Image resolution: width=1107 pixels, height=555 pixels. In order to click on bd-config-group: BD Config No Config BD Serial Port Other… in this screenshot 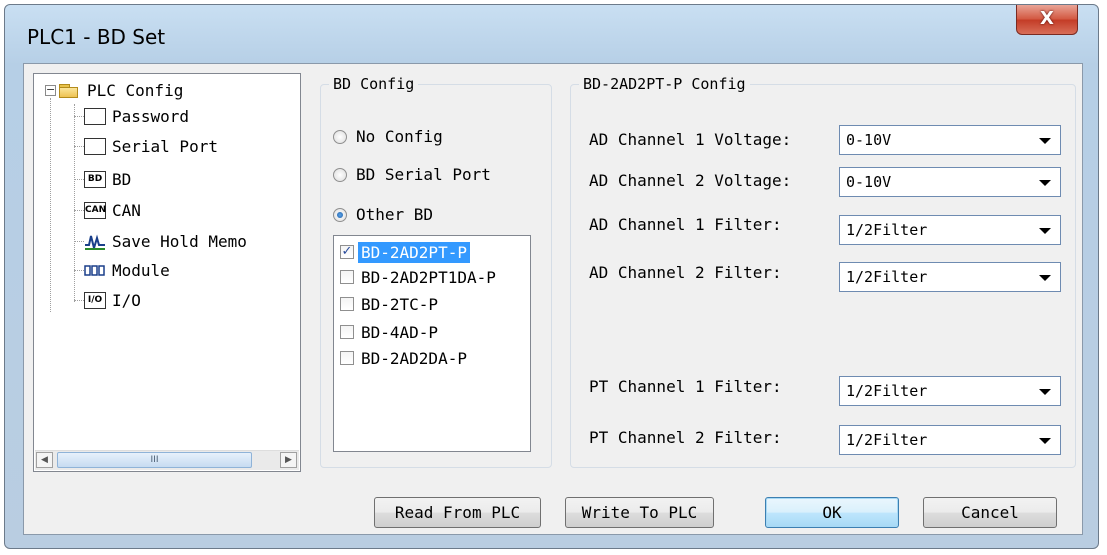, I will do `click(436, 271)`.